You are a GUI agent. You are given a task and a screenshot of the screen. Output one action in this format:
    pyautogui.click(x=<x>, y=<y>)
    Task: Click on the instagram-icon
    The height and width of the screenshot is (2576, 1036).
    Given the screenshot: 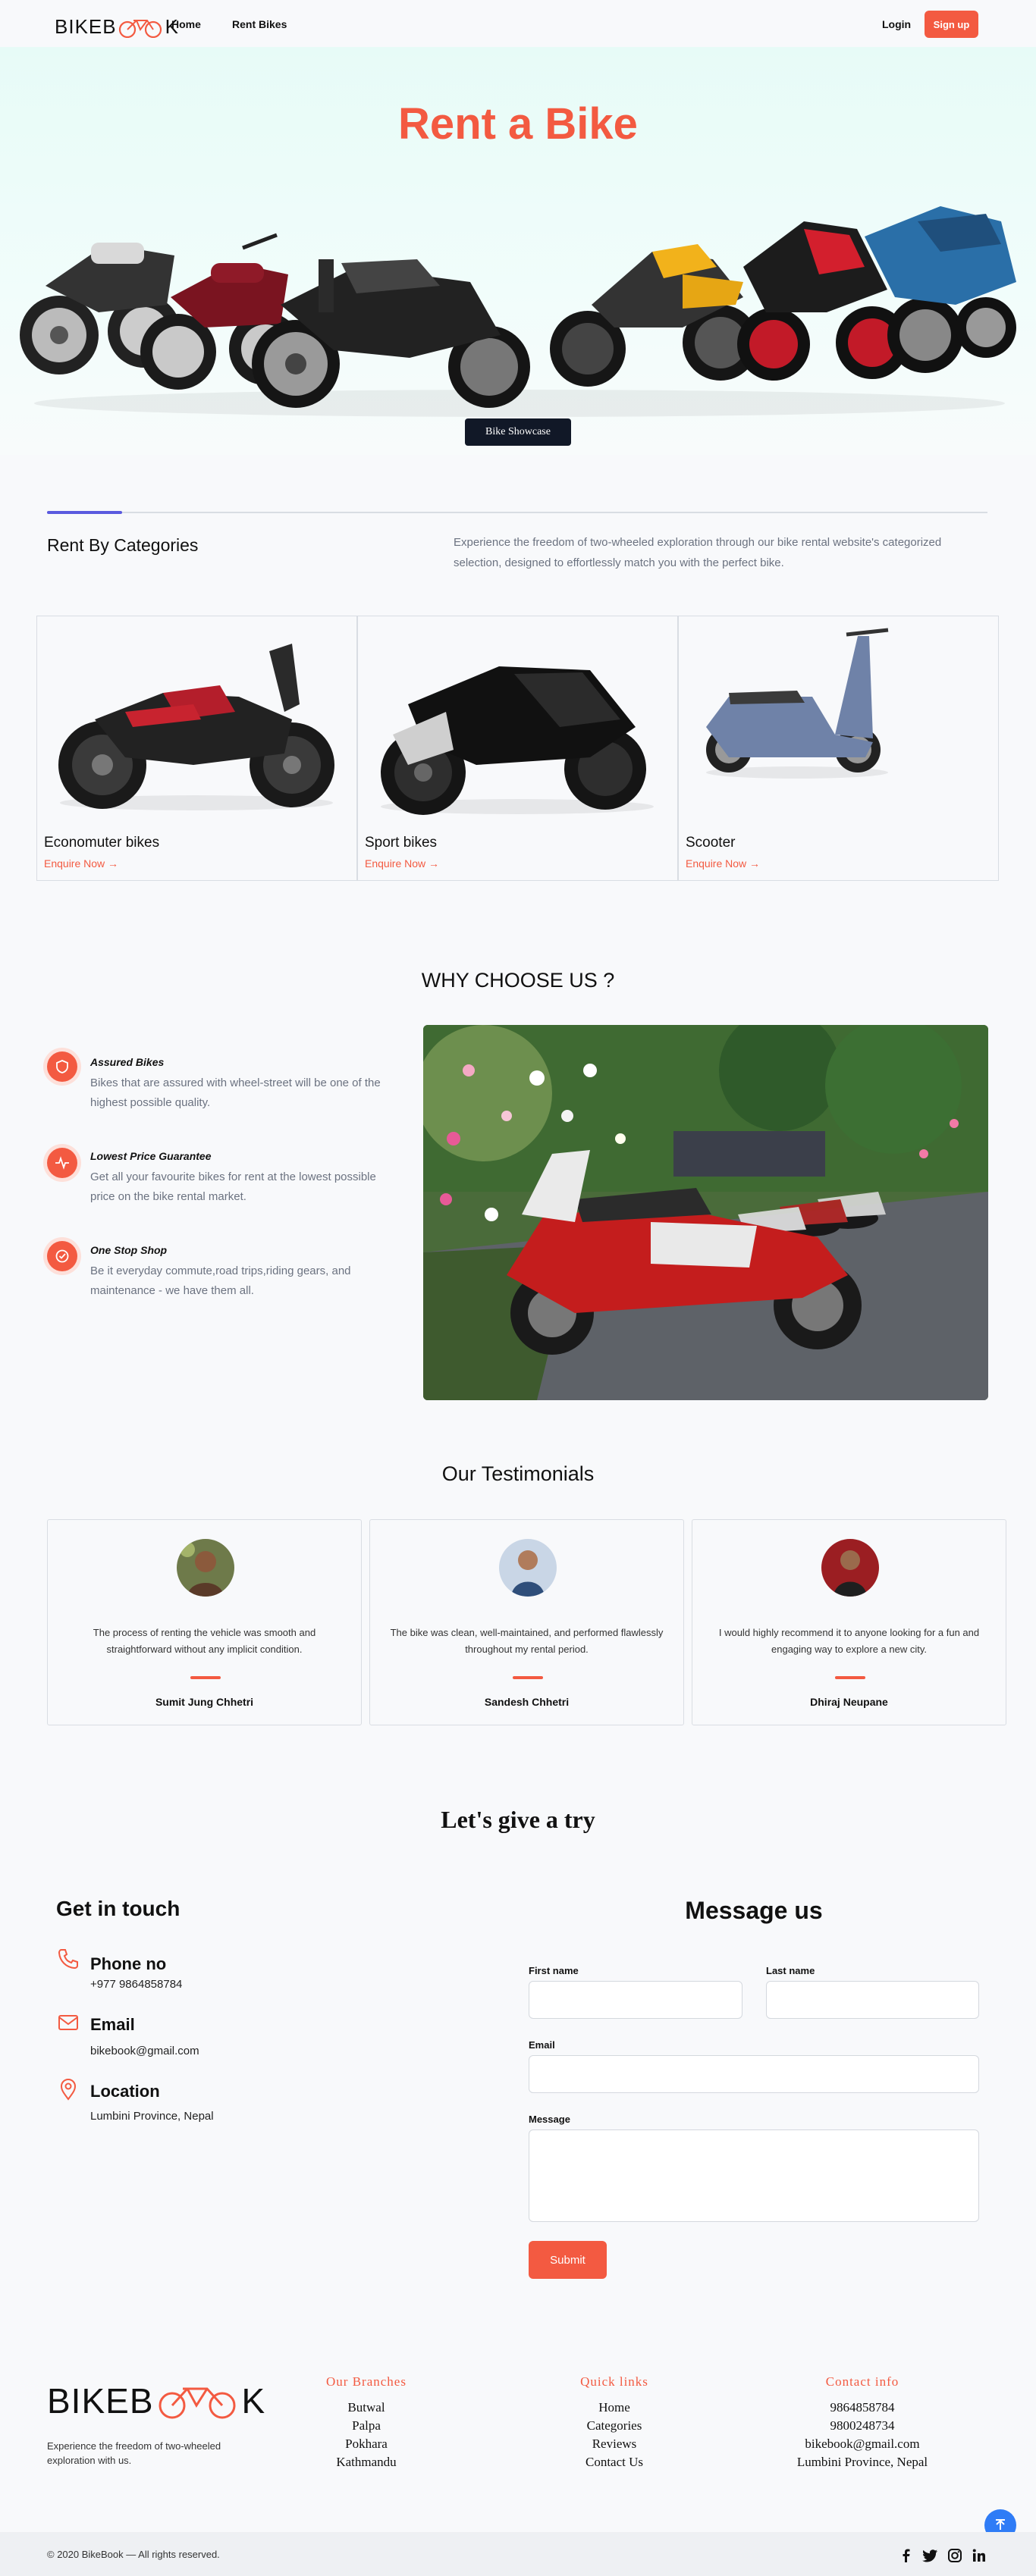 What is the action you would take?
    pyautogui.click(x=955, y=2555)
    